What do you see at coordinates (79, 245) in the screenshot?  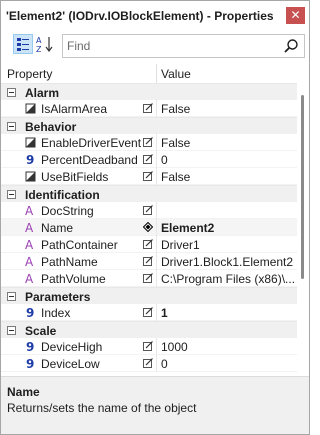 I see `property-name: PathContainer` at bounding box center [79, 245].